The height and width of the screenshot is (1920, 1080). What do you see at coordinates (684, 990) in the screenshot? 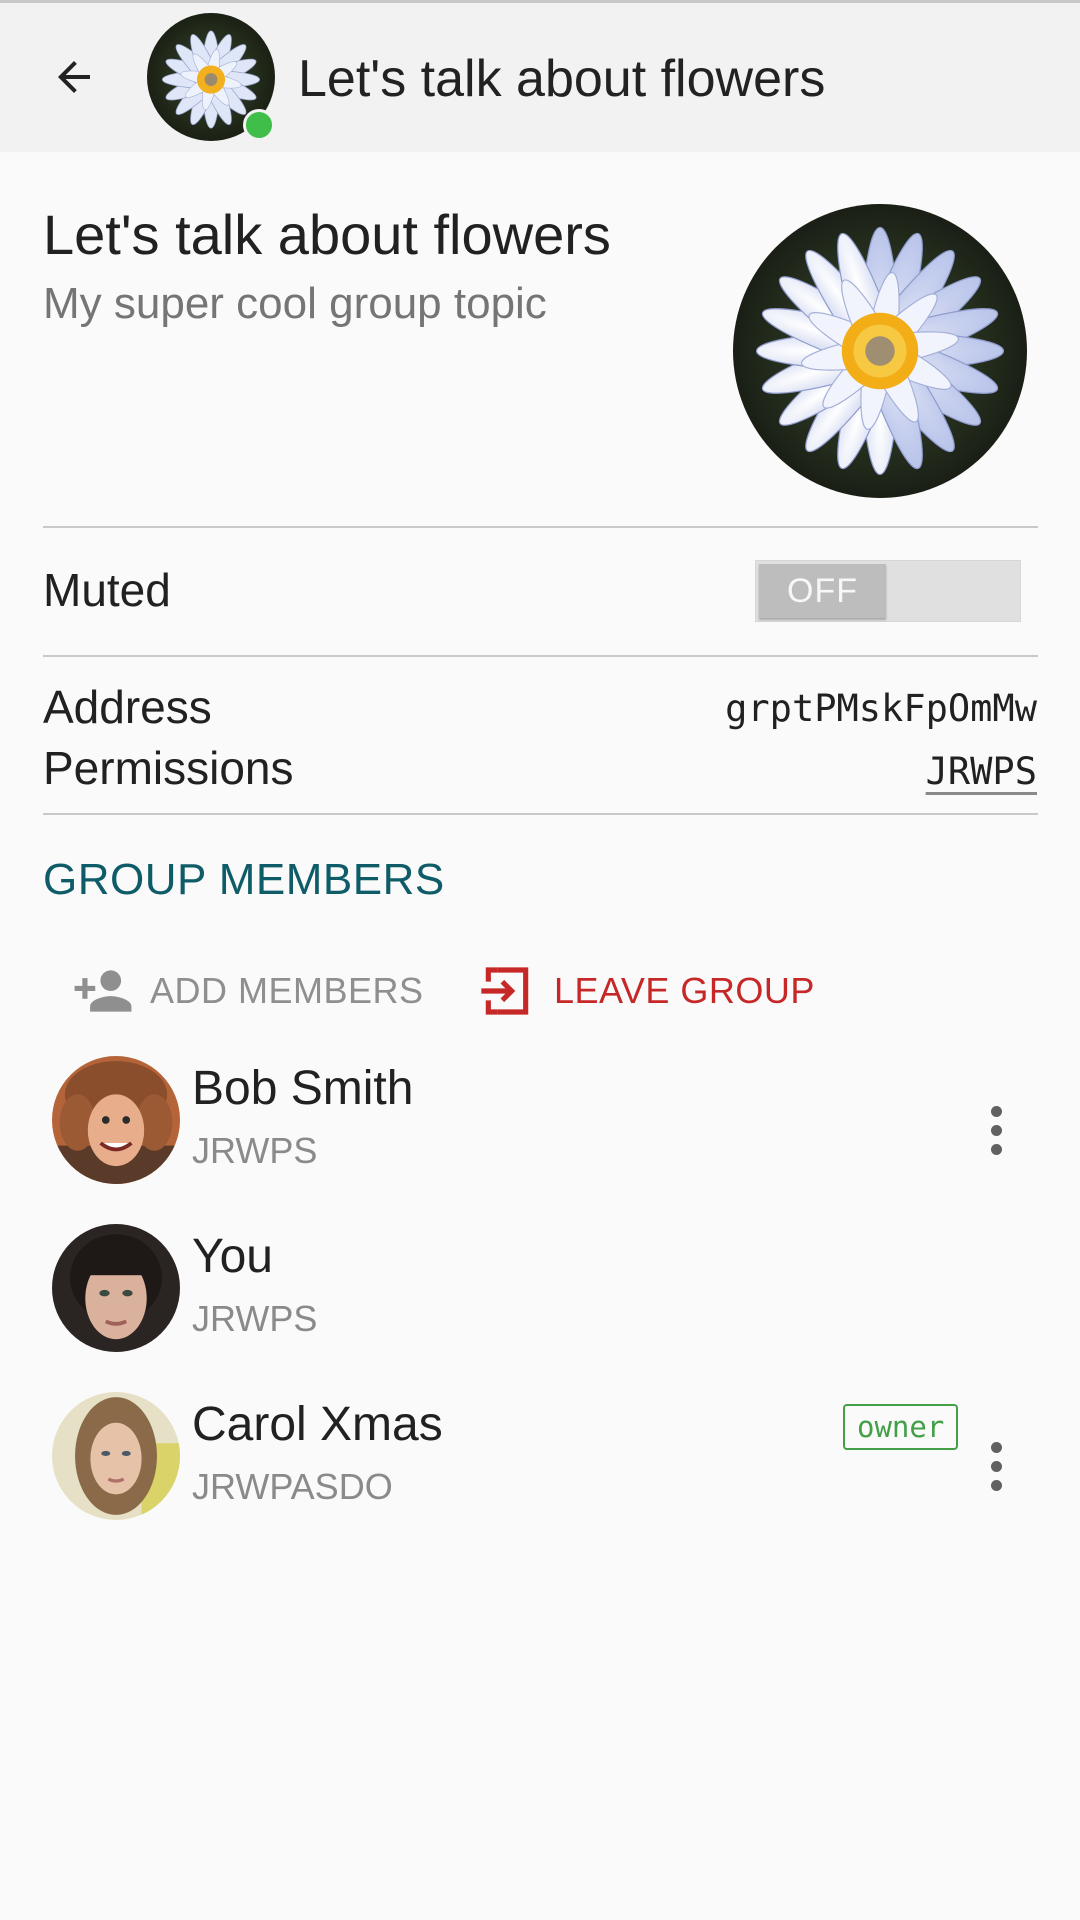
I see `leave-group-label: LEAVE GROUP` at bounding box center [684, 990].